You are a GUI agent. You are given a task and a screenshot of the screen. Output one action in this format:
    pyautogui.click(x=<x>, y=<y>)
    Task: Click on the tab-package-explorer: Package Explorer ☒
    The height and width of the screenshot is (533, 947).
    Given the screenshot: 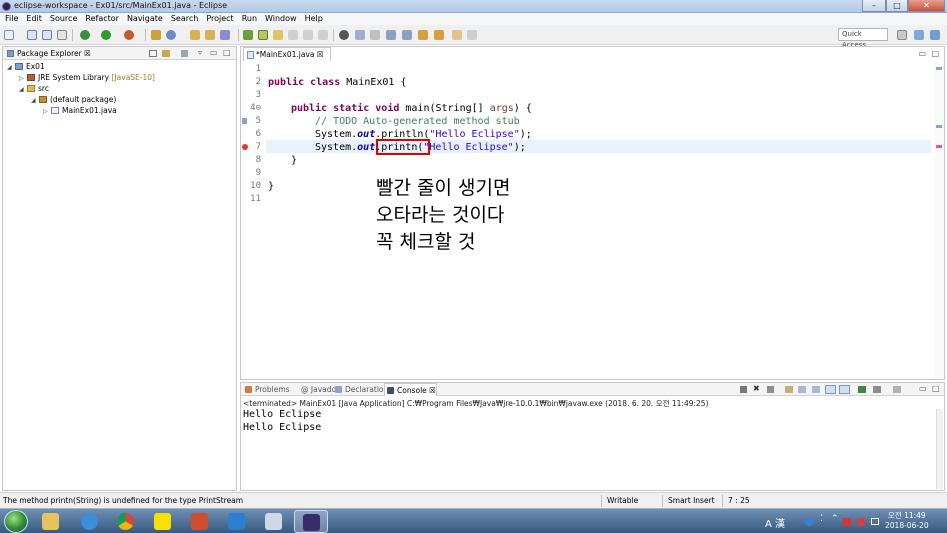 What is the action you would take?
    pyautogui.click(x=48, y=53)
    